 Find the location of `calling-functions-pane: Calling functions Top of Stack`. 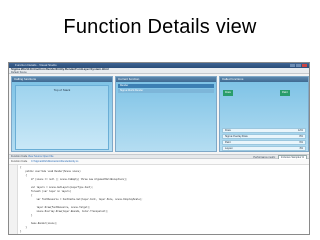

calling-functions-pane: Calling functions Top of Stack is located at coordinates (62, 114).